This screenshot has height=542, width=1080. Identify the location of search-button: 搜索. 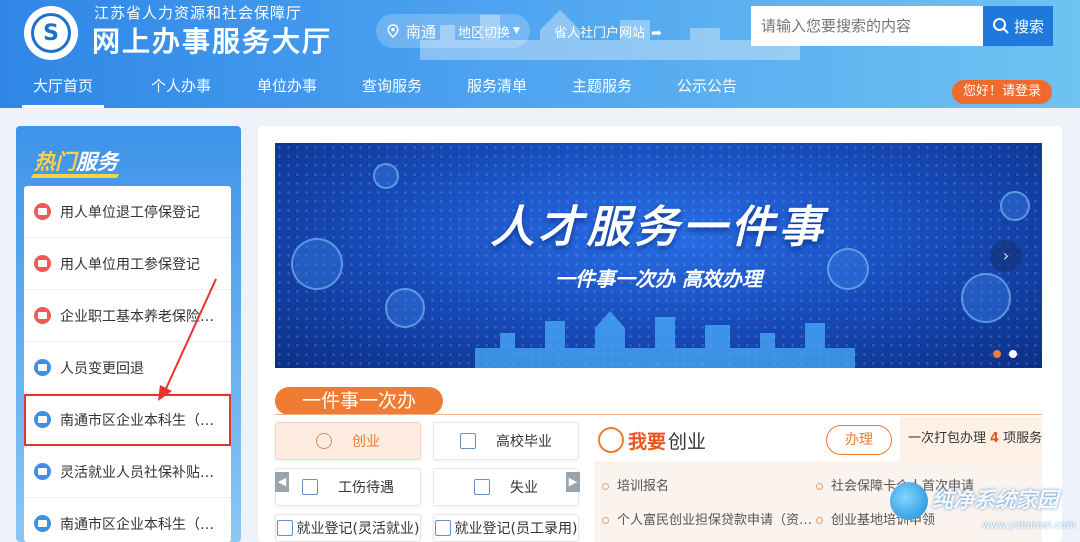
(1018, 26).